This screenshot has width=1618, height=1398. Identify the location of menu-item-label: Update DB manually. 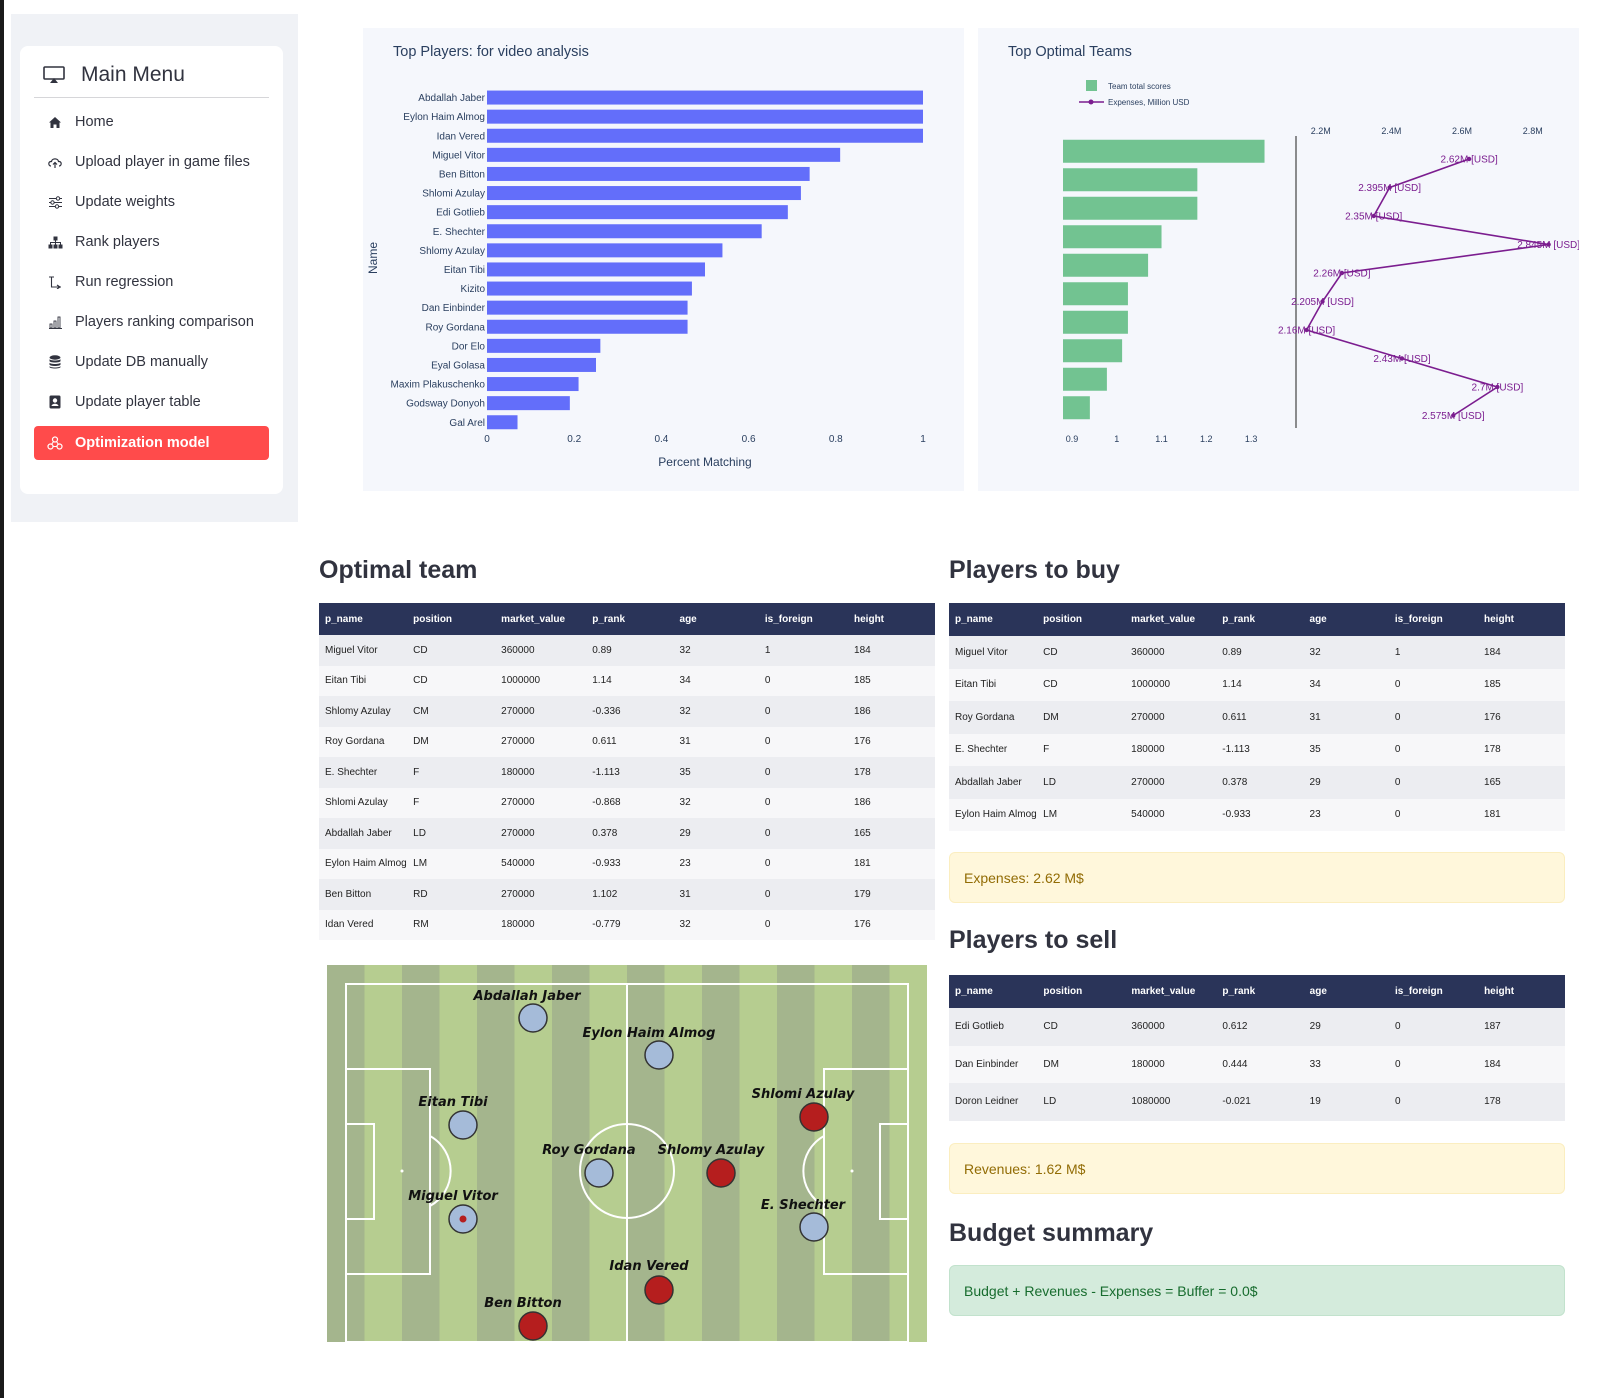
(141, 362).